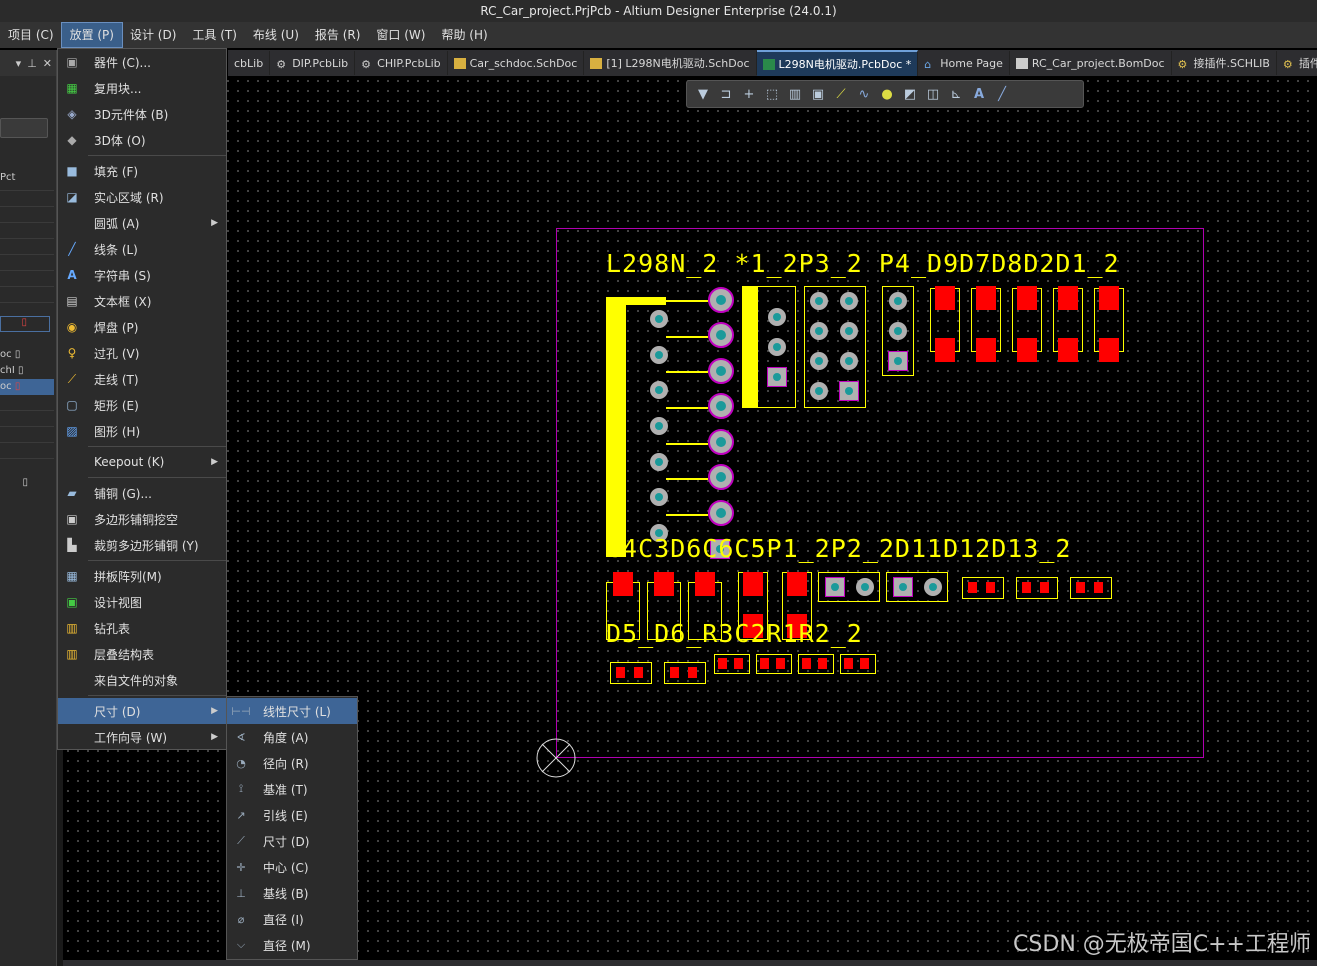 The width and height of the screenshot is (1317, 966). What do you see at coordinates (616, 427) in the screenshot?
I see `l298n-body` at bounding box center [616, 427].